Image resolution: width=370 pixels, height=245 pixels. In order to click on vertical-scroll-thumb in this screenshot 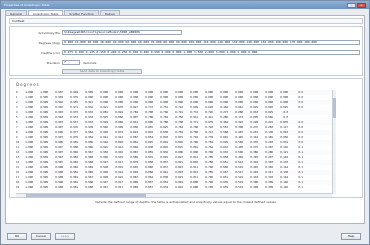, I will do `click(334, 108)`.